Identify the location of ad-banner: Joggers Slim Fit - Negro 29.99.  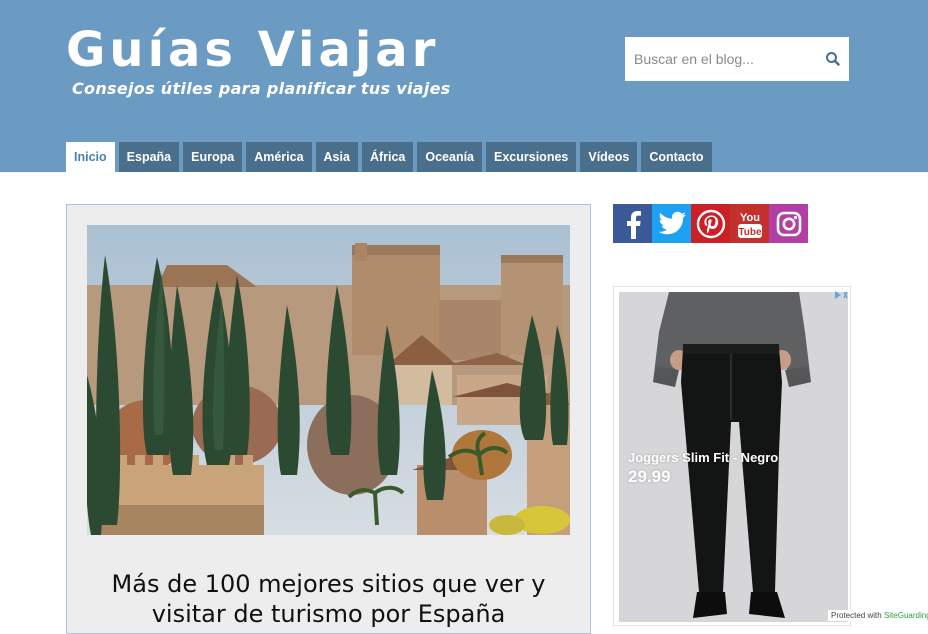
(732, 456).